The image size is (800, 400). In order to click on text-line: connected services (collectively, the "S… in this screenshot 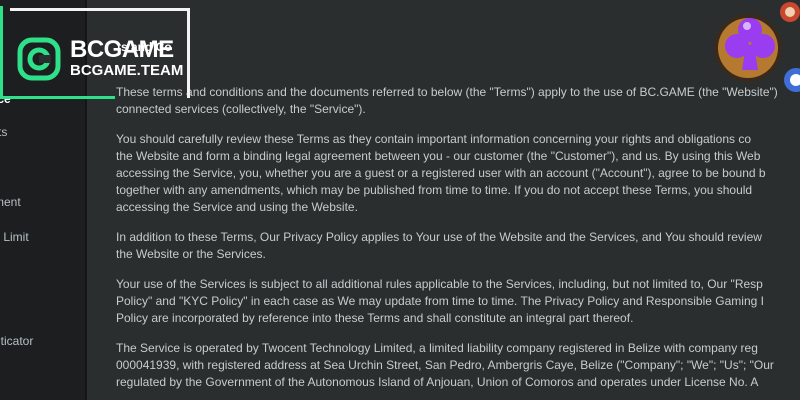, I will do `click(241, 109)`.